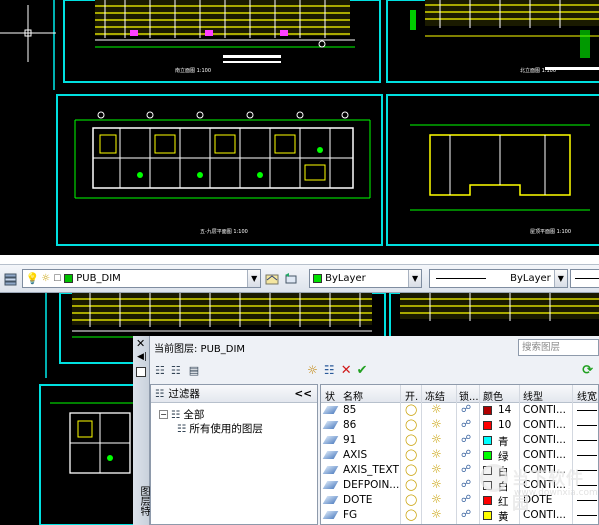  Describe the element at coordinates (330, 395) in the screenshot. I see `col-status: 状` at that location.